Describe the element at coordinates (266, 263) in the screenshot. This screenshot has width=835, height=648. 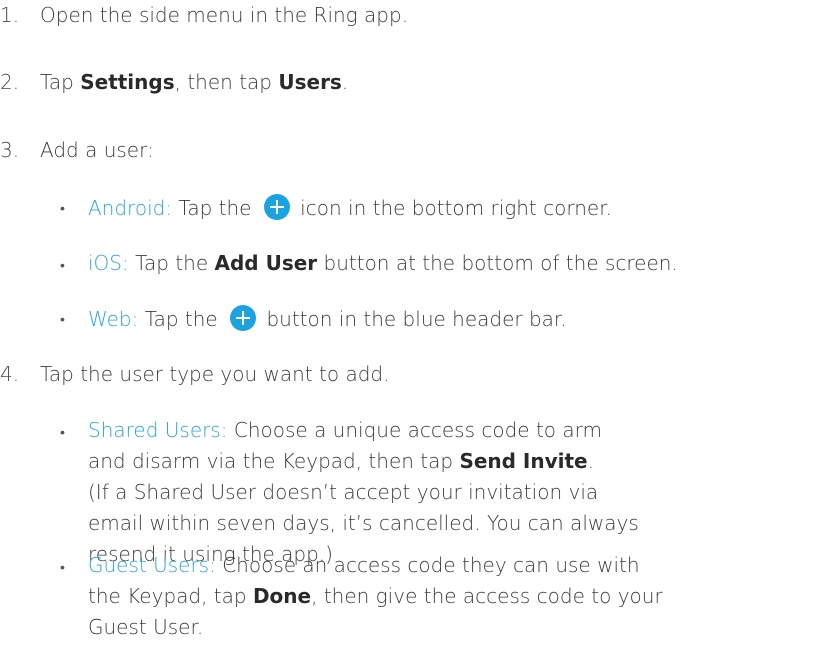
I see `add-user-label: Add User` at that location.